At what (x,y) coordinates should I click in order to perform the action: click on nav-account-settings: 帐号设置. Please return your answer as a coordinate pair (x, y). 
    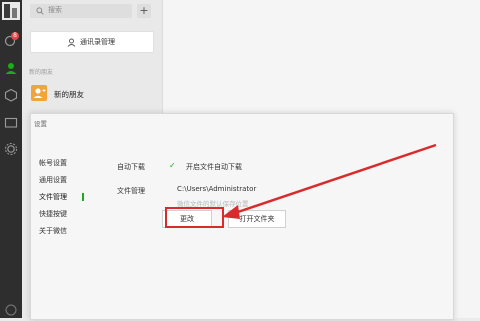
    Looking at the image, I should click on (53, 163).